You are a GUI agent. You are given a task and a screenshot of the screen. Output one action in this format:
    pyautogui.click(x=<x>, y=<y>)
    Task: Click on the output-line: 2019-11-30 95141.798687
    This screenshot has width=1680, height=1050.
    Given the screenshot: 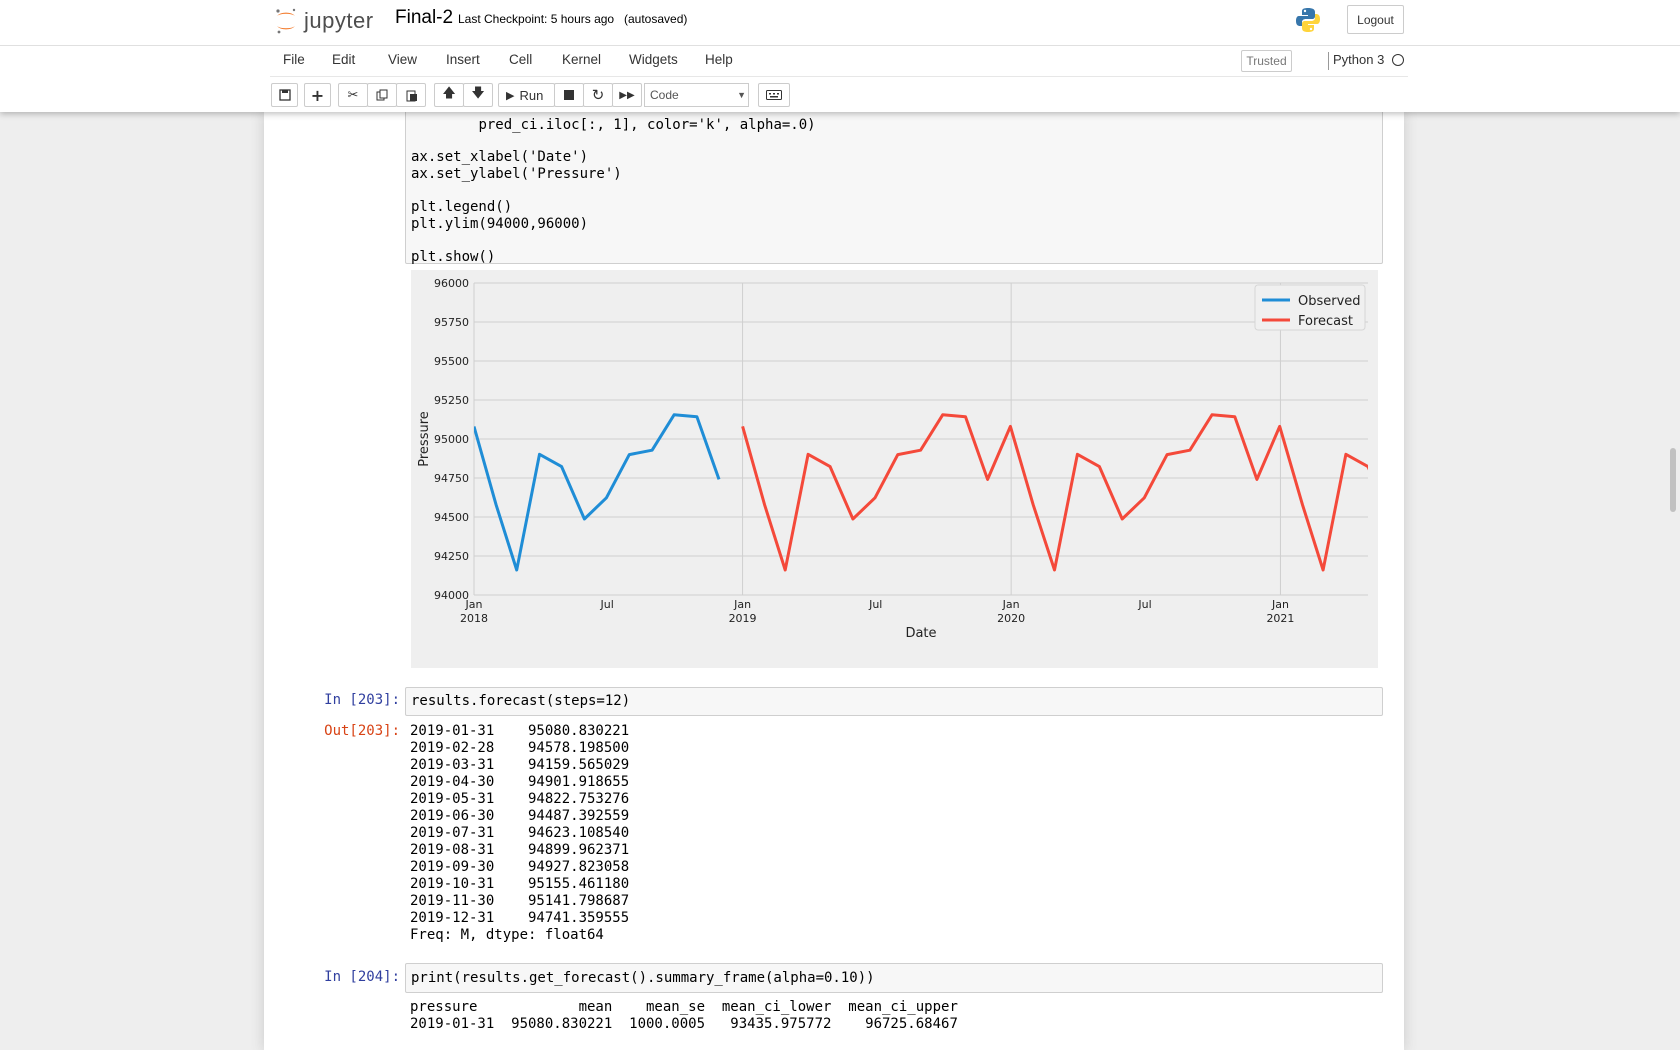 What is the action you would take?
    pyautogui.click(x=520, y=901)
    